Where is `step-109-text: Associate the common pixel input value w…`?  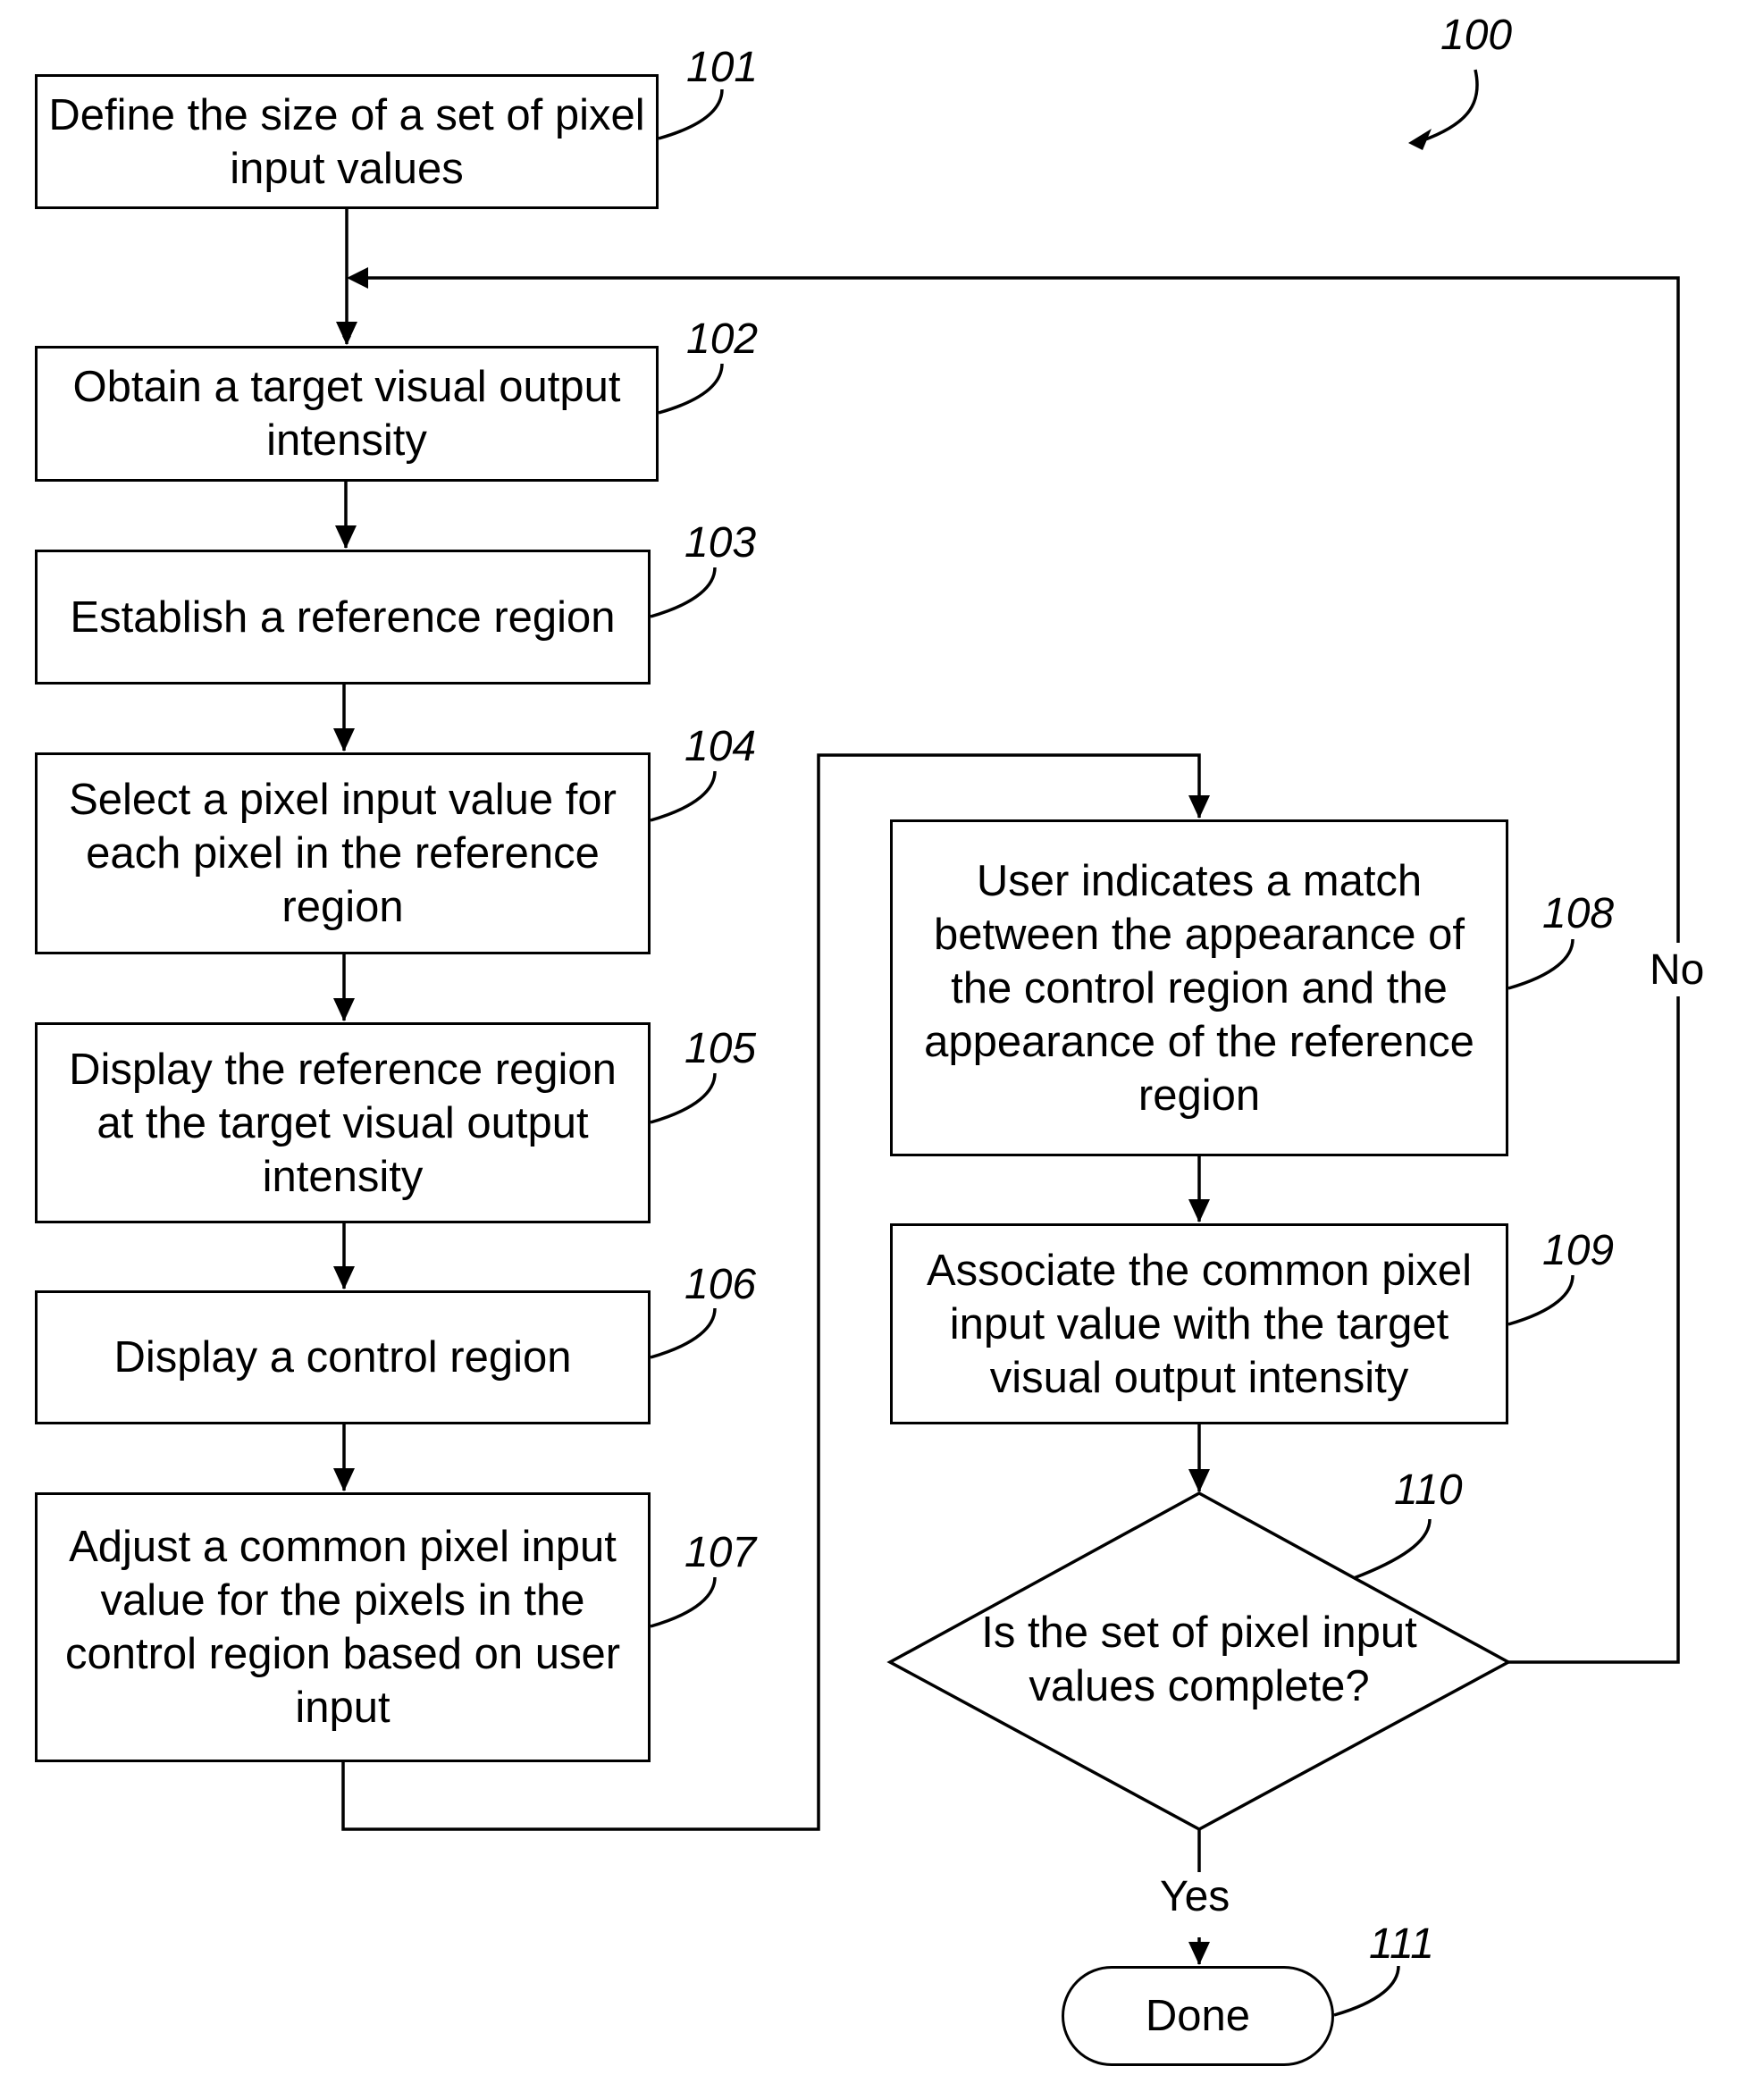 step-109-text: Associate the common pixel input value w… is located at coordinates (1200, 1324).